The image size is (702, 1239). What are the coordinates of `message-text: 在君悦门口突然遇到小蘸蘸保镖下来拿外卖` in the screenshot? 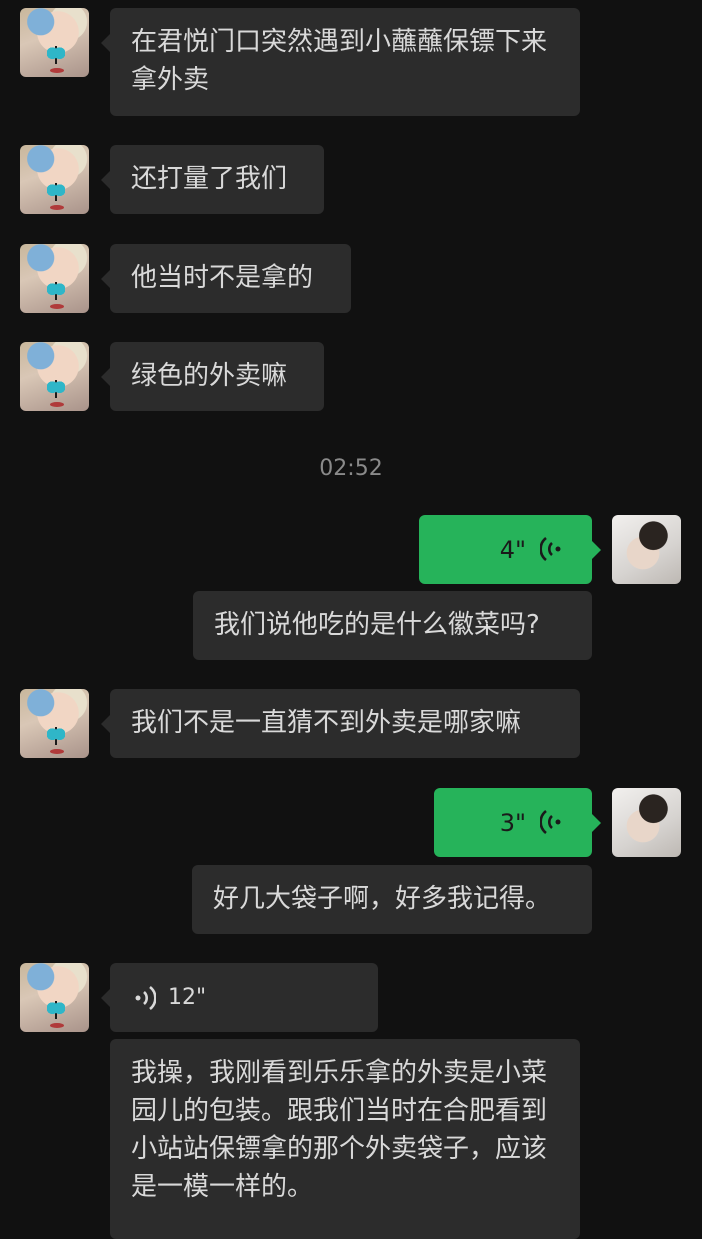 It's located at (339, 61).